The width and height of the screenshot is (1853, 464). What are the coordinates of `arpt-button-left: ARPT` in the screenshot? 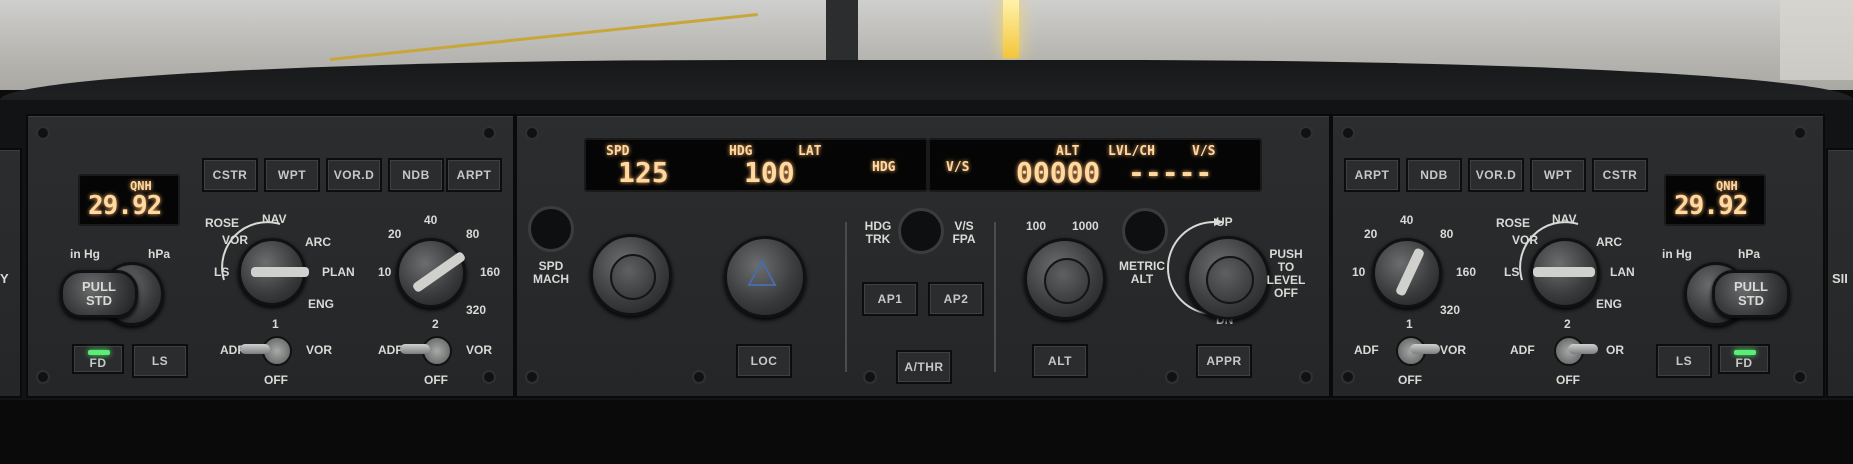 It's located at (474, 175).